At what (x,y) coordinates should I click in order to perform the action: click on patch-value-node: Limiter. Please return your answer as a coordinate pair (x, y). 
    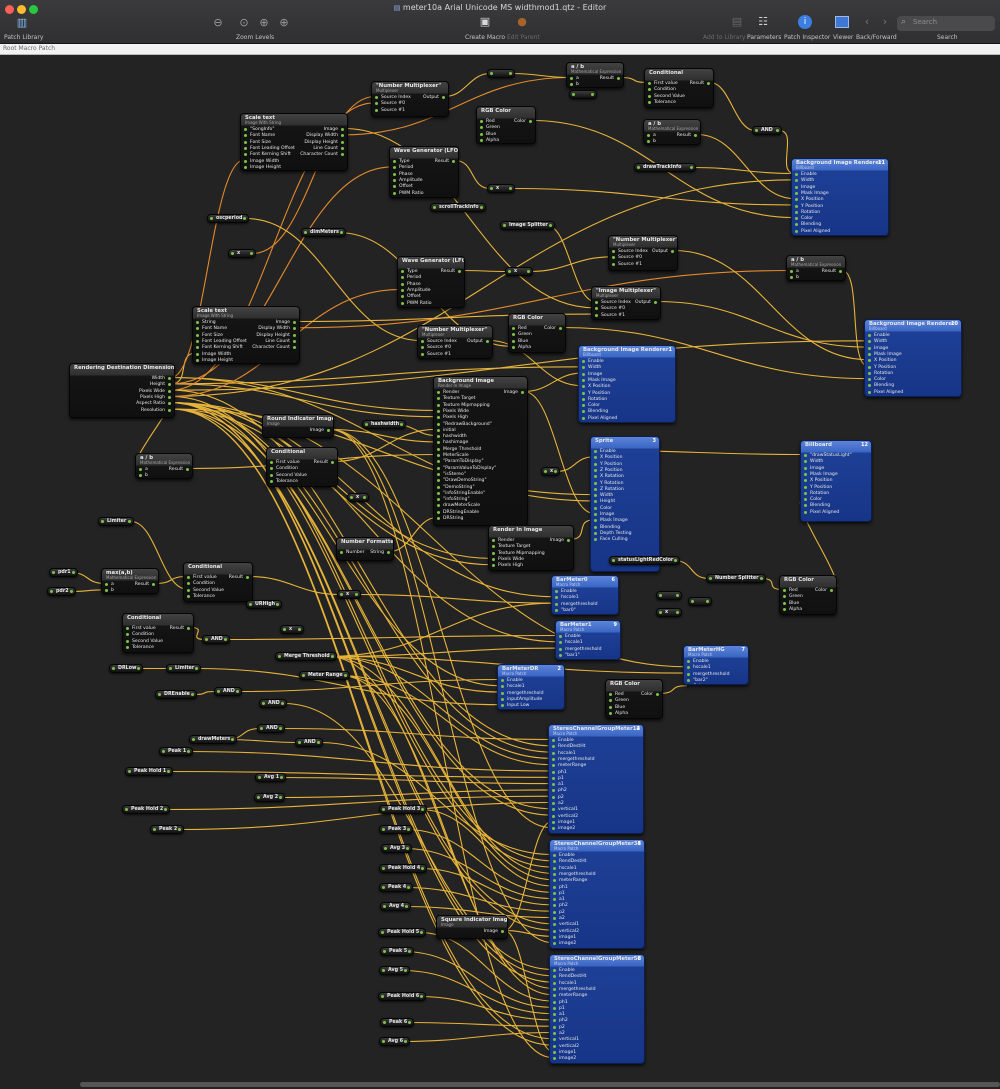
    Looking at the image, I should click on (184, 668).